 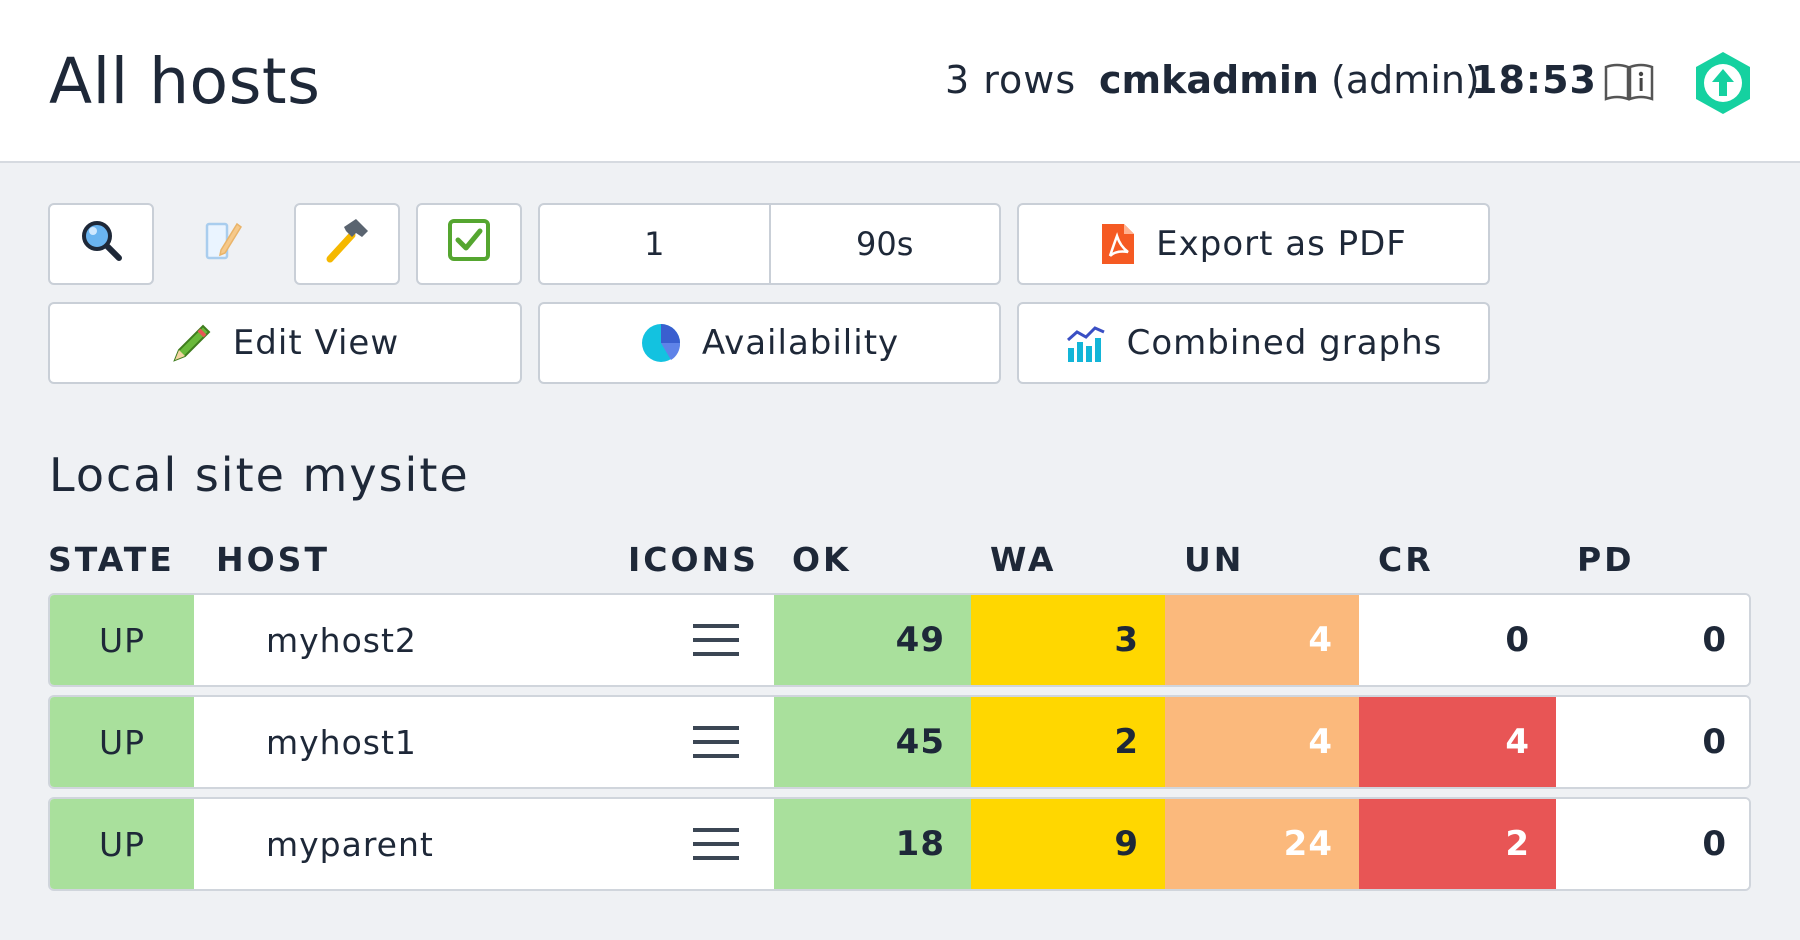 I want to click on search-icon, so click(x=101, y=244).